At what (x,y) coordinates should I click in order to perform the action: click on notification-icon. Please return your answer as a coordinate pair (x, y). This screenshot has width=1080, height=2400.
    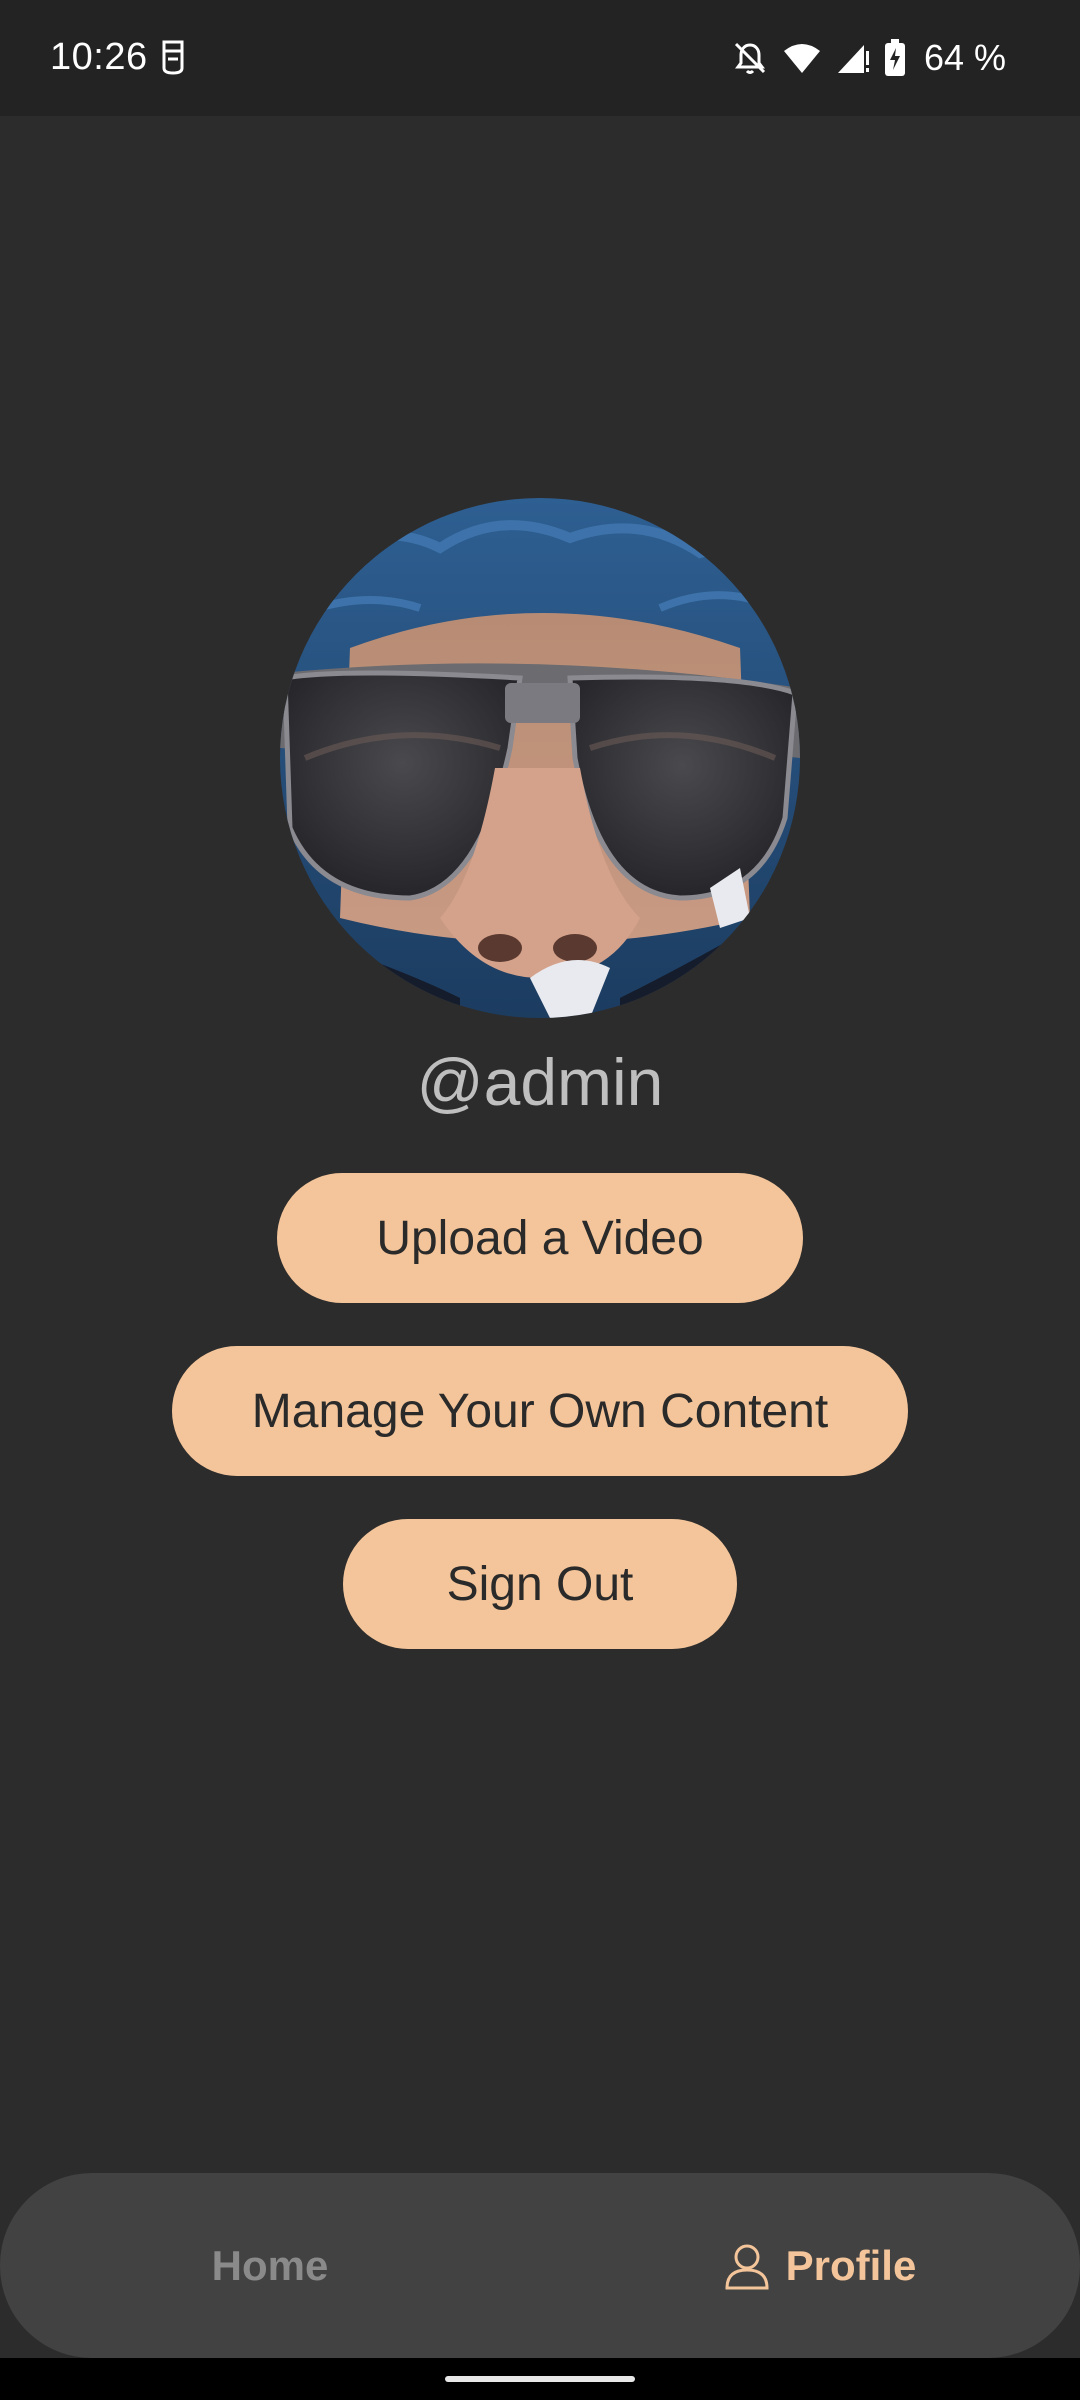
    Looking at the image, I should click on (173, 57).